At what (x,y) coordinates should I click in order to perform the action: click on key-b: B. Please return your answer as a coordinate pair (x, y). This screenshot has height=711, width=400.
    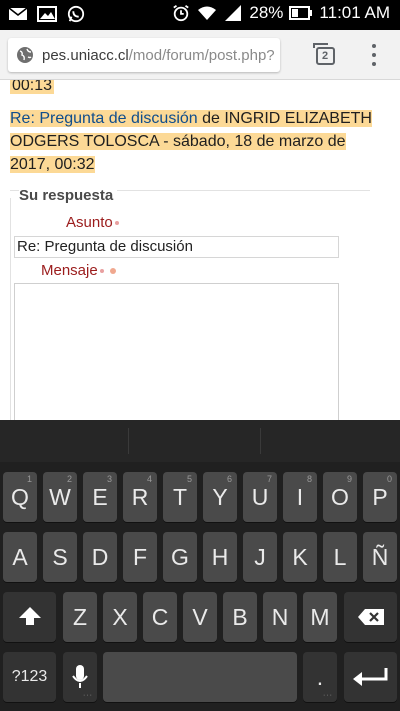
    Looking at the image, I should click on (240, 617).